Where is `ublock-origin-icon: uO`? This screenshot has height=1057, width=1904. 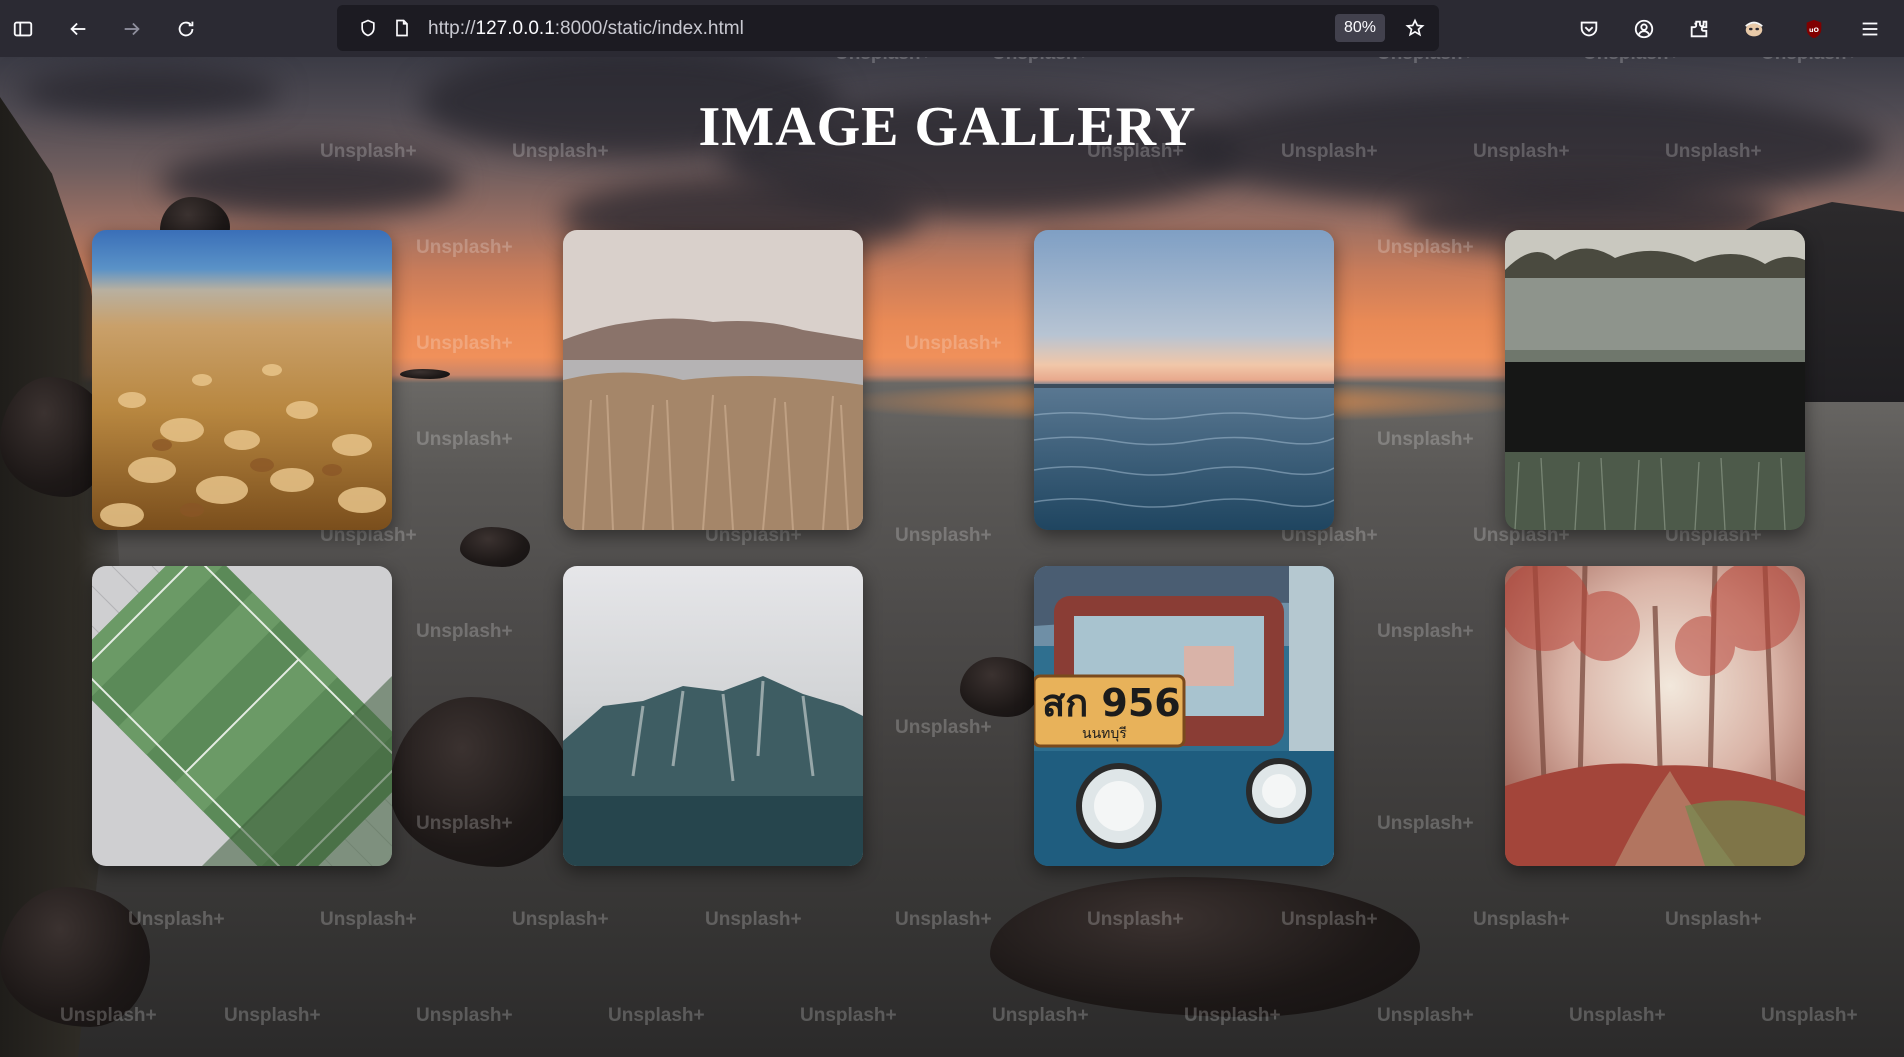 ublock-origin-icon: uO is located at coordinates (1814, 29).